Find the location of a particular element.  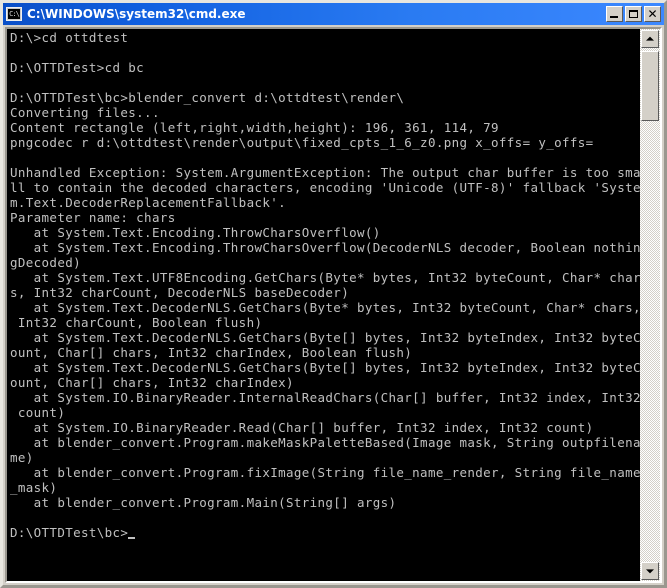

cmd-console-icon: C:\ is located at coordinates (14, 14).